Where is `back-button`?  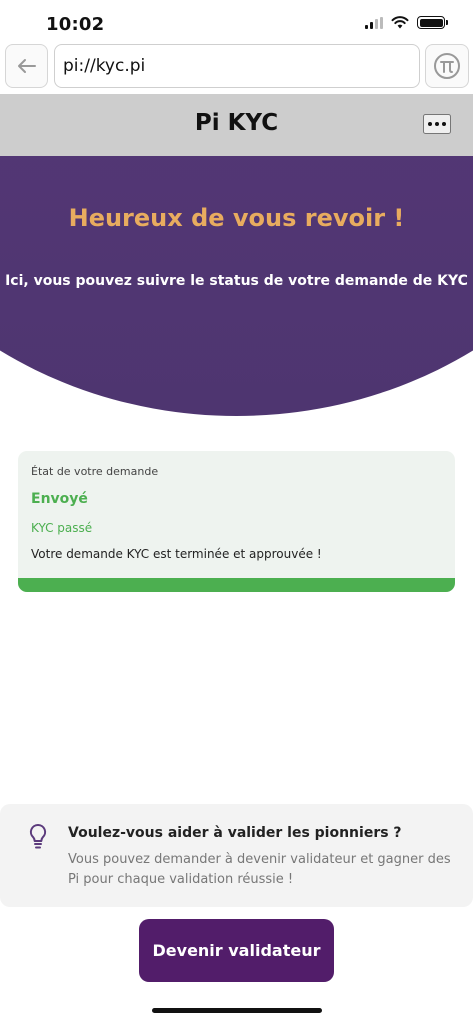 back-button is located at coordinates (26, 66).